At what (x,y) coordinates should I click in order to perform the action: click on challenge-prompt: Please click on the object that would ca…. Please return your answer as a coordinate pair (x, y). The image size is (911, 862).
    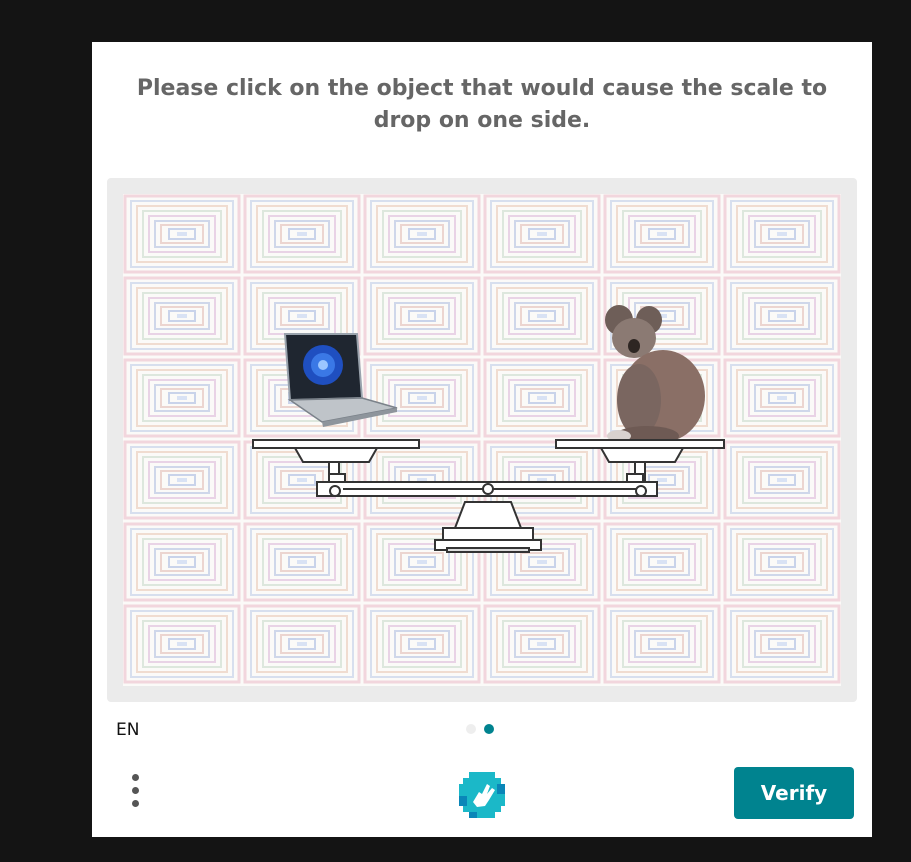
    Looking at the image, I should click on (482, 104).